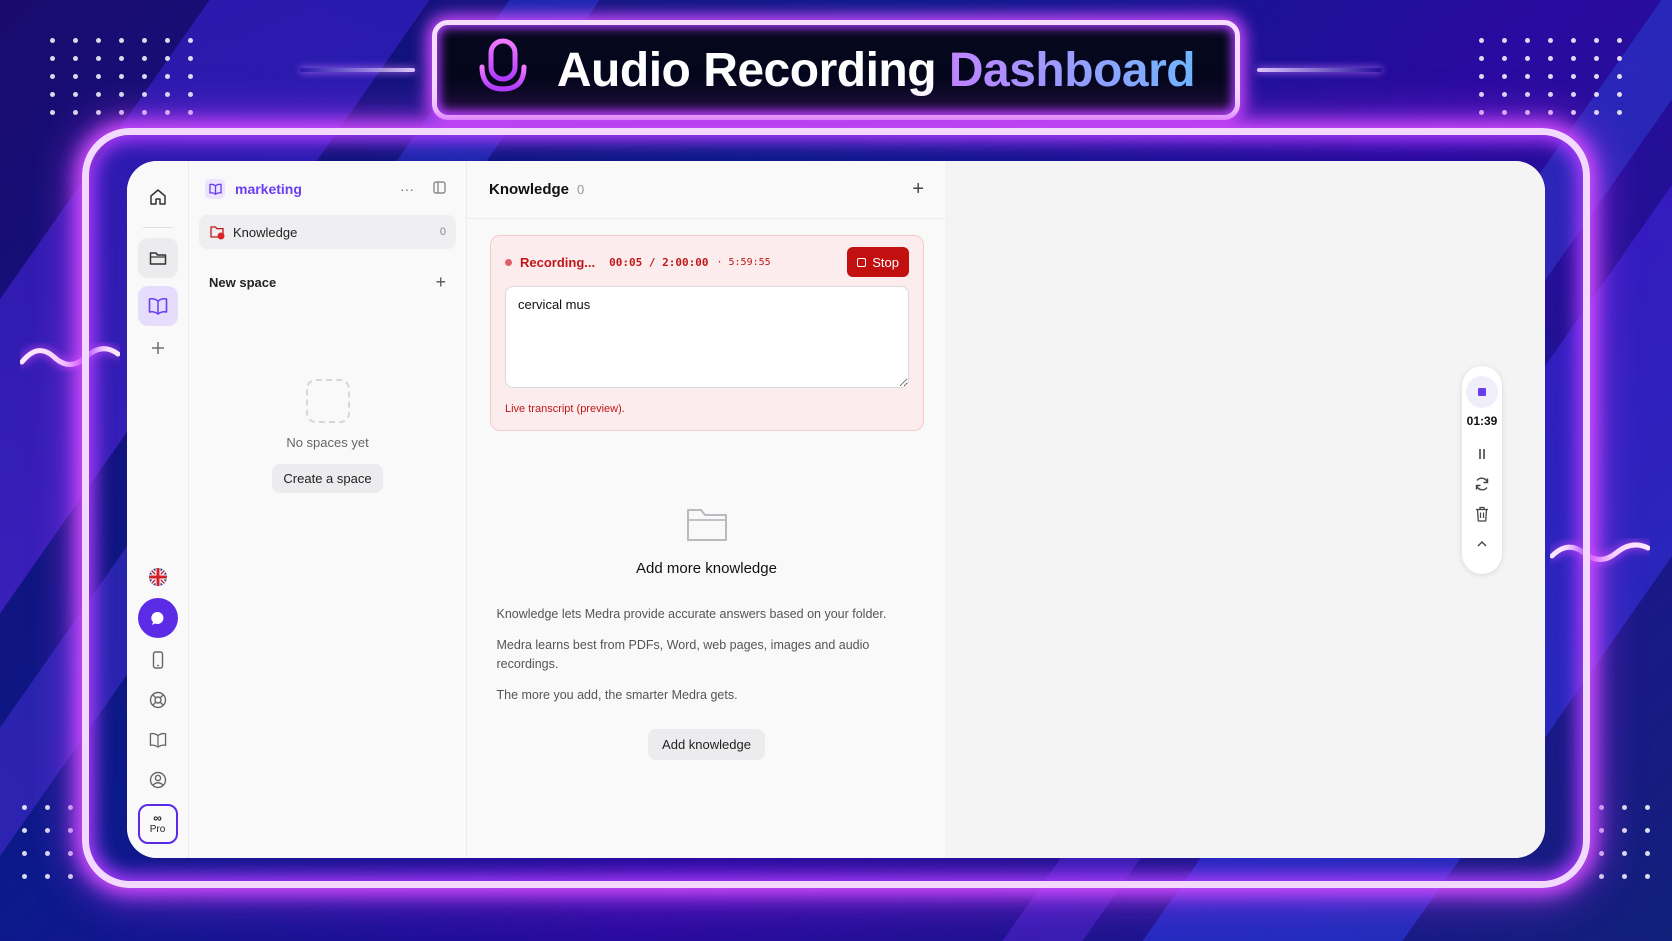 The image size is (1672, 941). Describe the element at coordinates (157, 818) in the screenshot. I see `infinity-icon: ∞` at that location.